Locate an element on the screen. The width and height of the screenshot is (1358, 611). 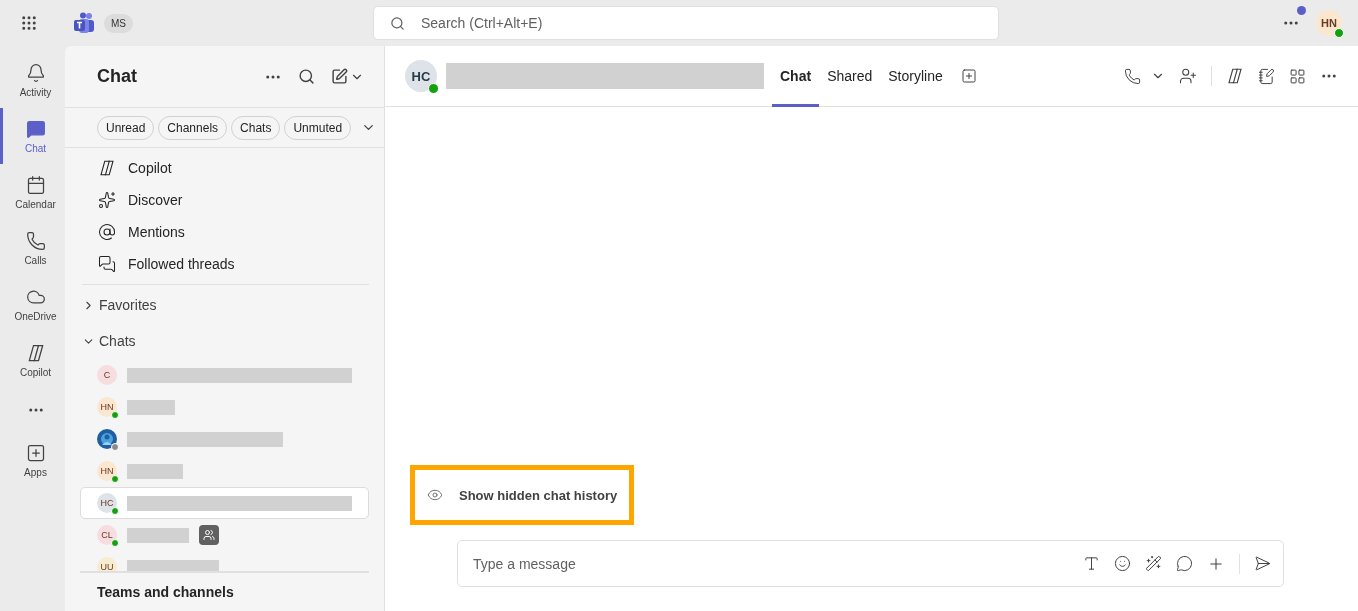
contact-avatar: CL is located at coordinates (107, 535).